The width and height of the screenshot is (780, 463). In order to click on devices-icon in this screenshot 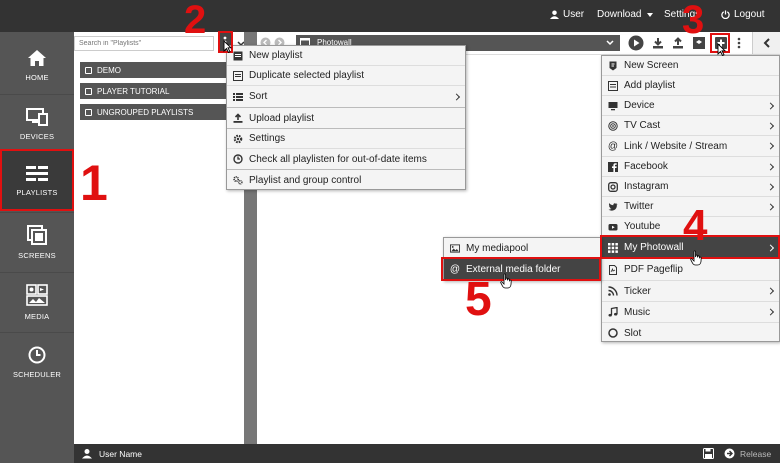, I will do `click(37, 116)`.